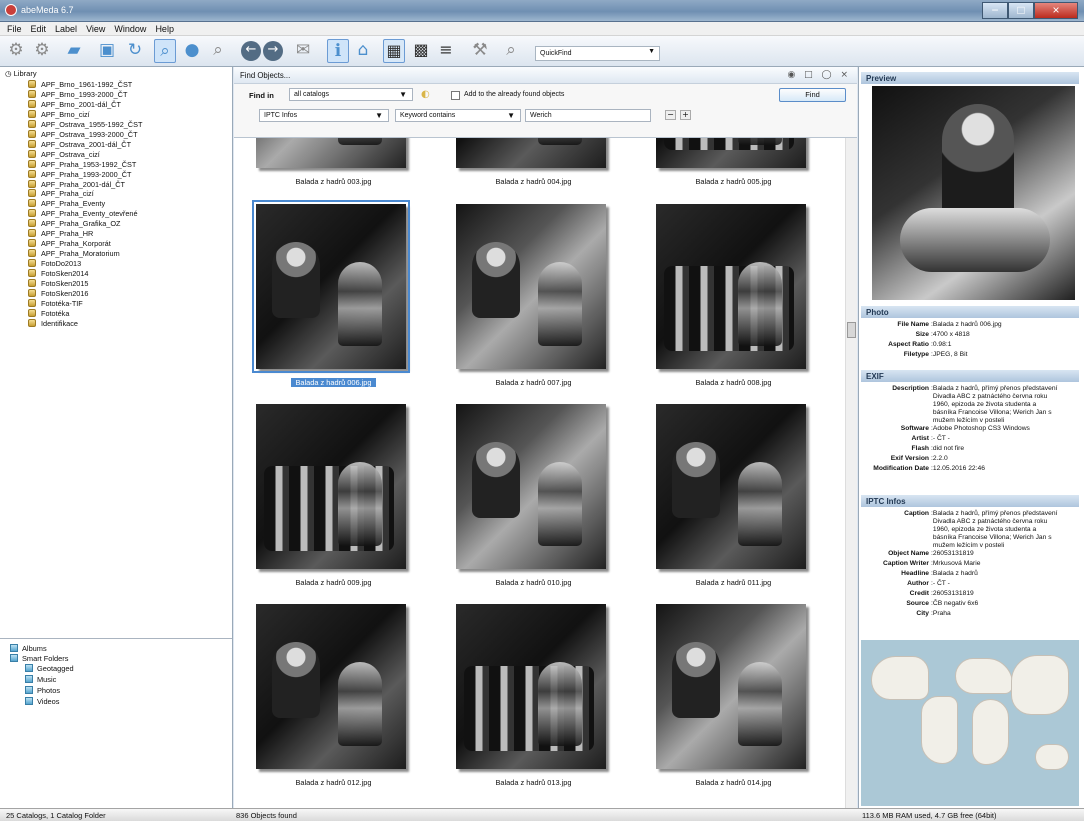 The image size is (1084, 821). What do you see at coordinates (74, 224) in the screenshot?
I see `library-item: APF_Praha_Grafika_OZ` at bounding box center [74, 224].